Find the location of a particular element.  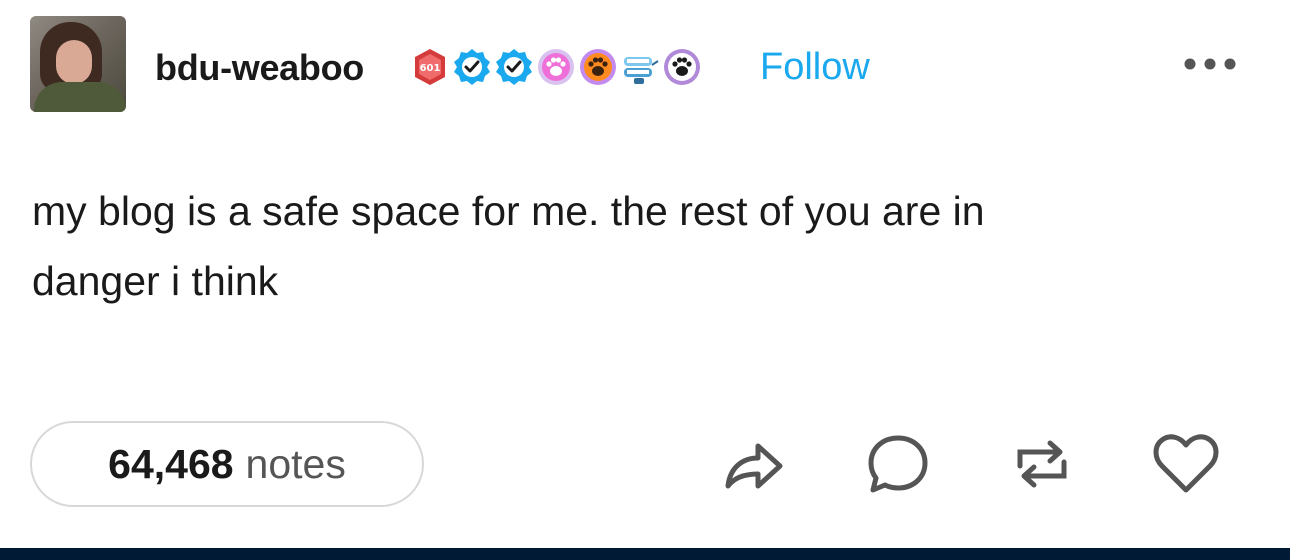

pink-paw-icon is located at coordinates (556, 67).